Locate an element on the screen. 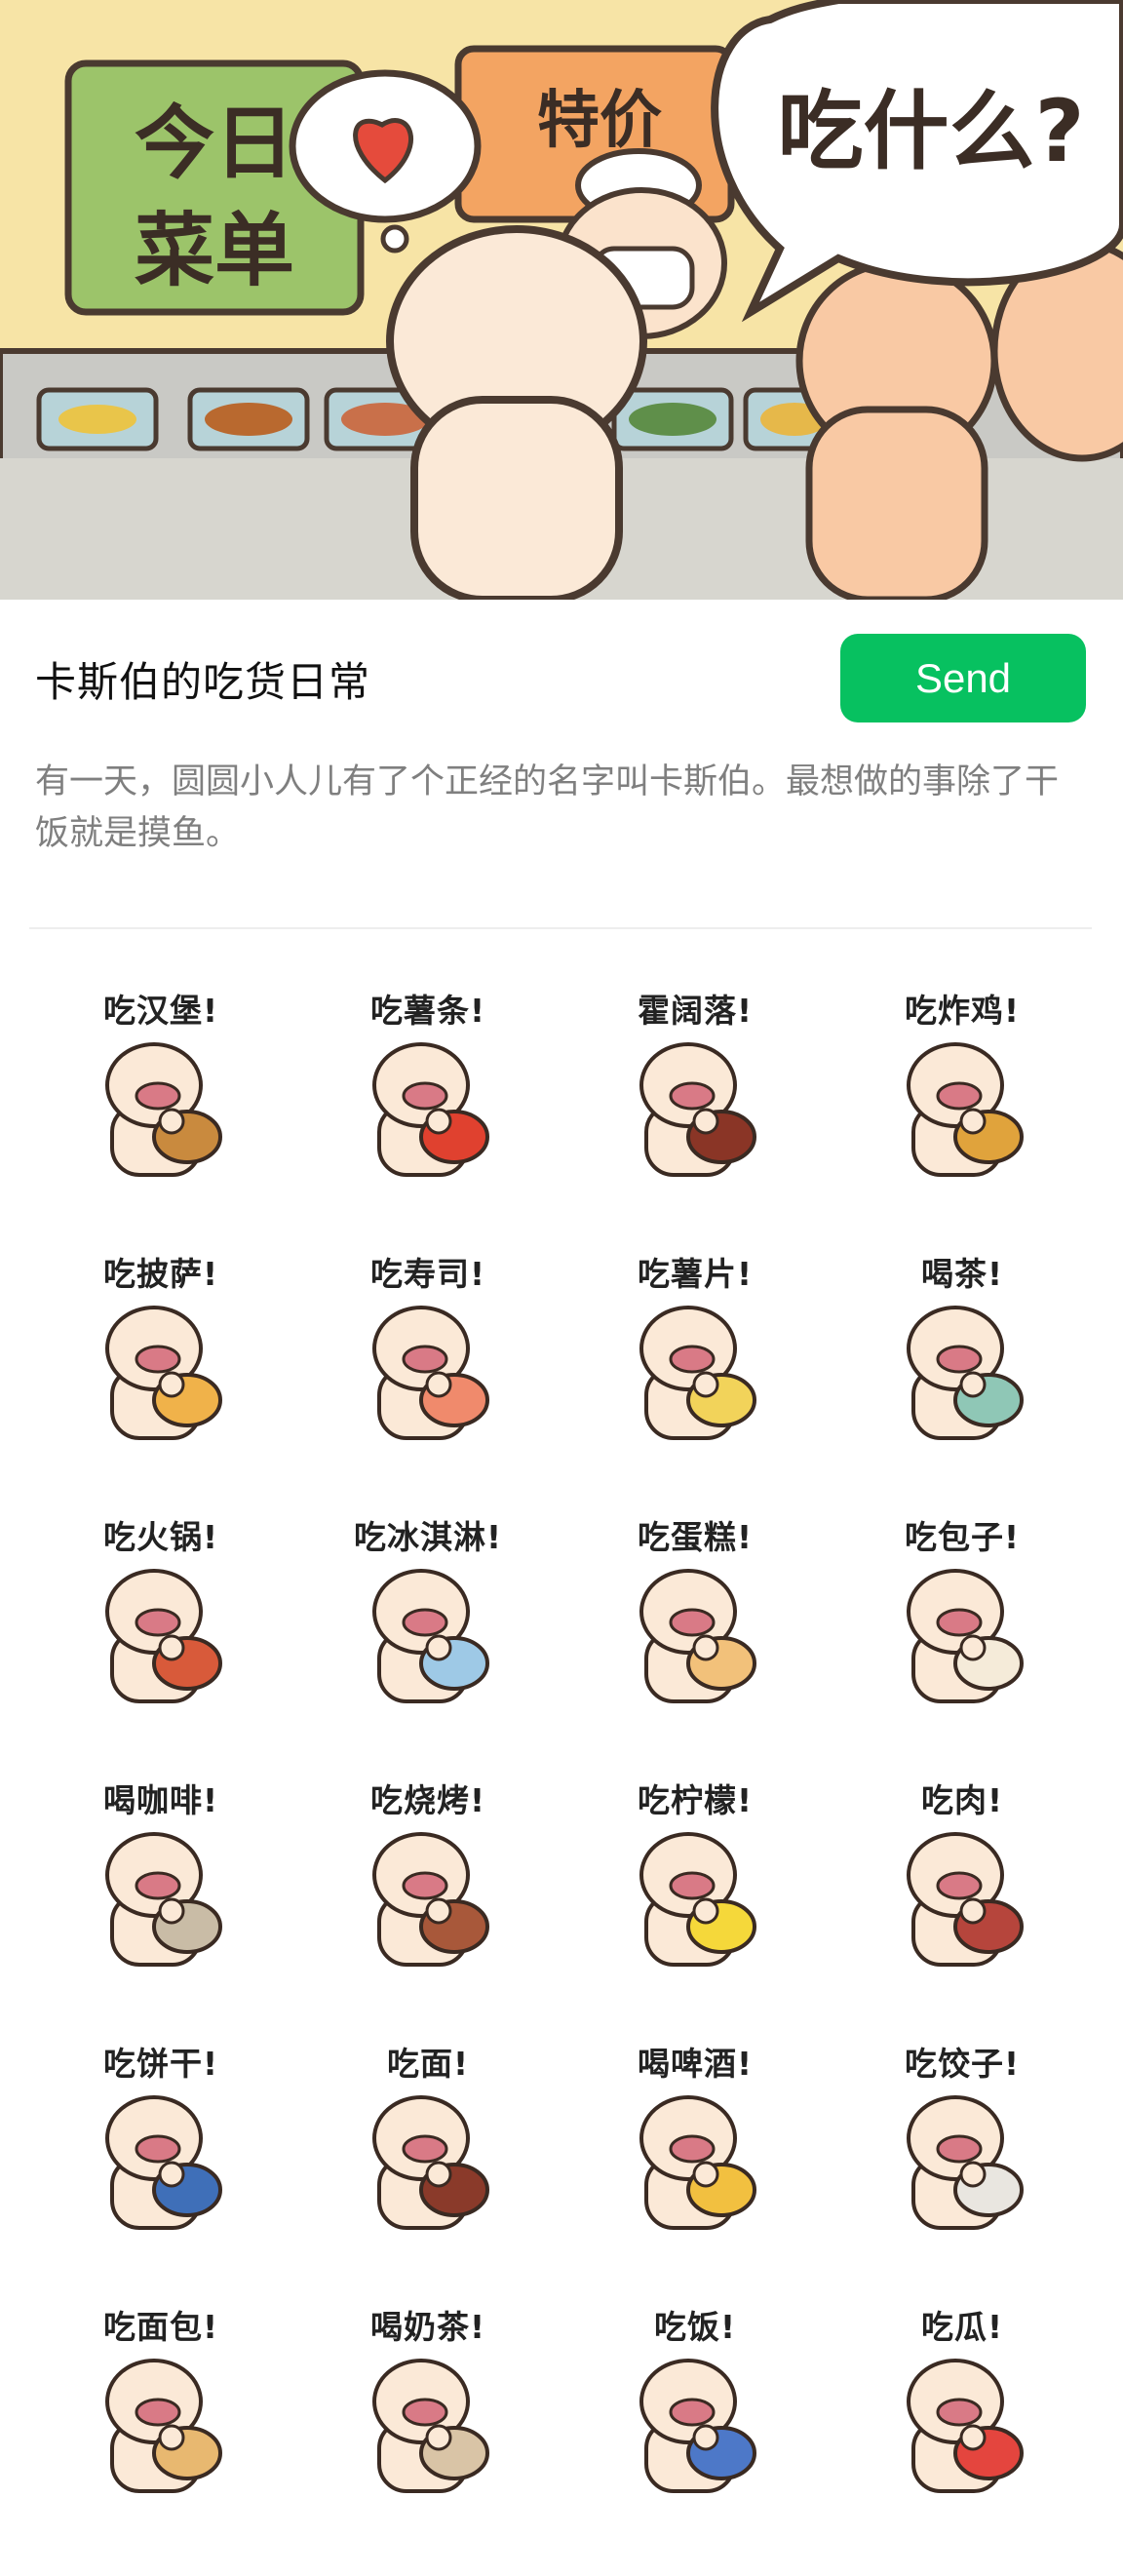 The width and height of the screenshot is (1123, 2576). tea-sticker-art is located at coordinates (965, 1373).